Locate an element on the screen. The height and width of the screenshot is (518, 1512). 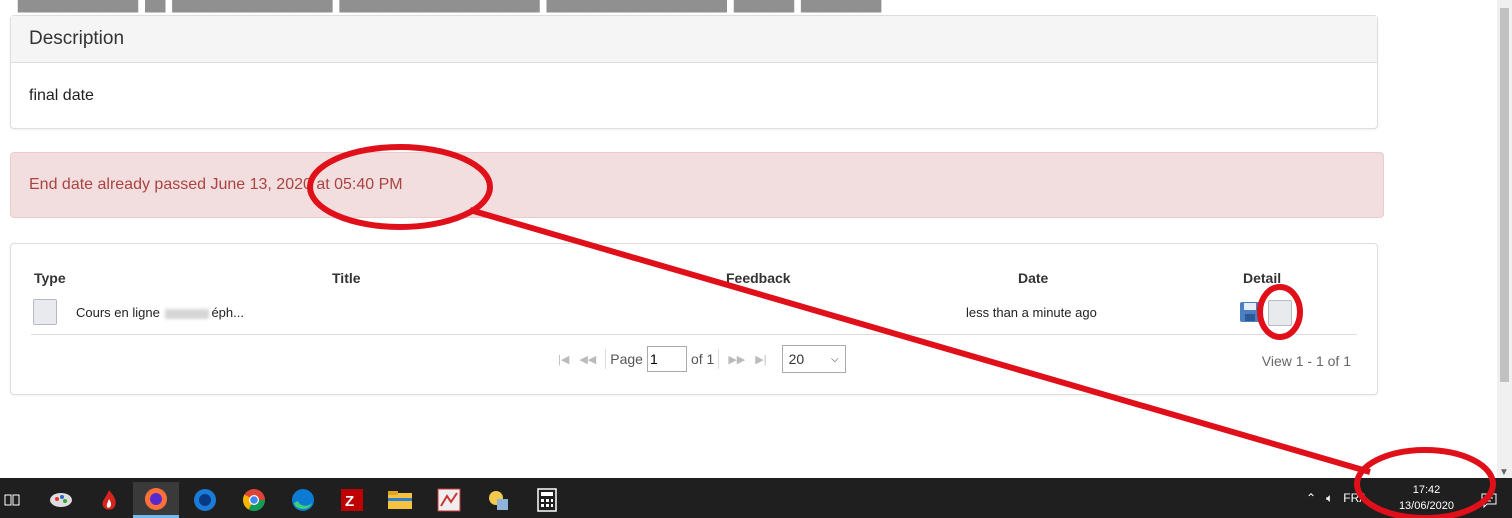
vertical-scrollbar: ▼ is located at coordinates (1504, 239).